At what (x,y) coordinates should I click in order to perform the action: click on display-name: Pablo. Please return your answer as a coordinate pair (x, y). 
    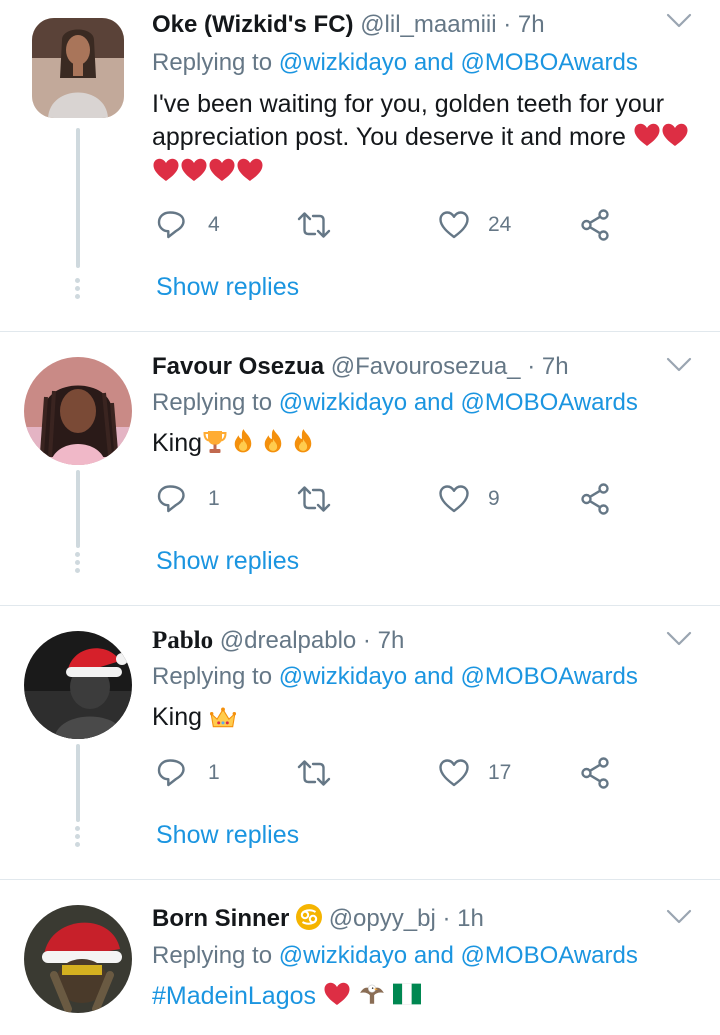
    Looking at the image, I should click on (182, 640).